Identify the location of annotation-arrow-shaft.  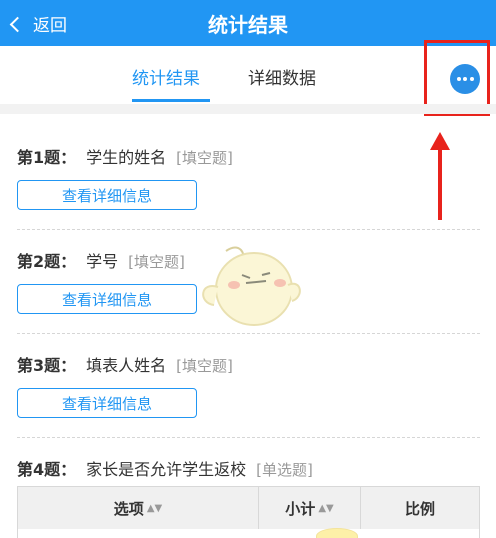
(440, 183).